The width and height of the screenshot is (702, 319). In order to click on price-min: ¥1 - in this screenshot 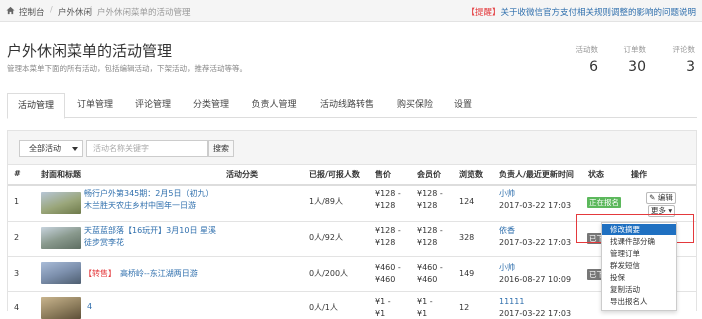, I will do `click(383, 301)`.